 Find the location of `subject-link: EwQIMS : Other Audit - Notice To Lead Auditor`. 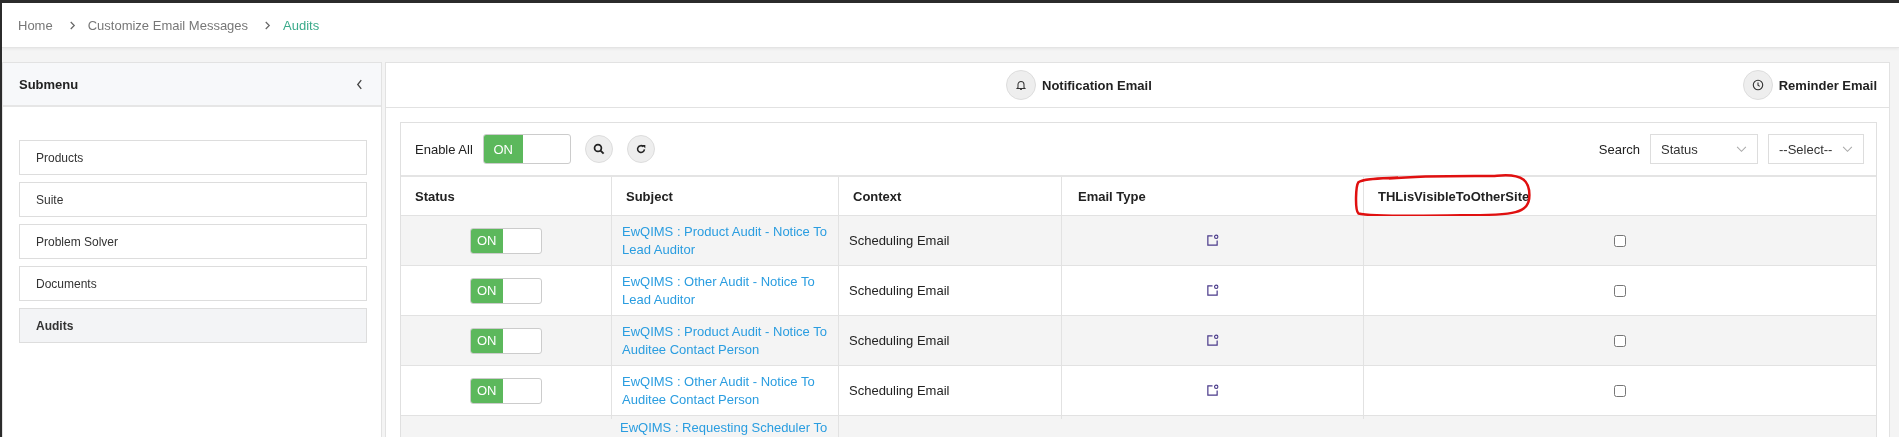

subject-link: EwQIMS : Other Audit - Notice To Lead Auditor is located at coordinates (725, 290).